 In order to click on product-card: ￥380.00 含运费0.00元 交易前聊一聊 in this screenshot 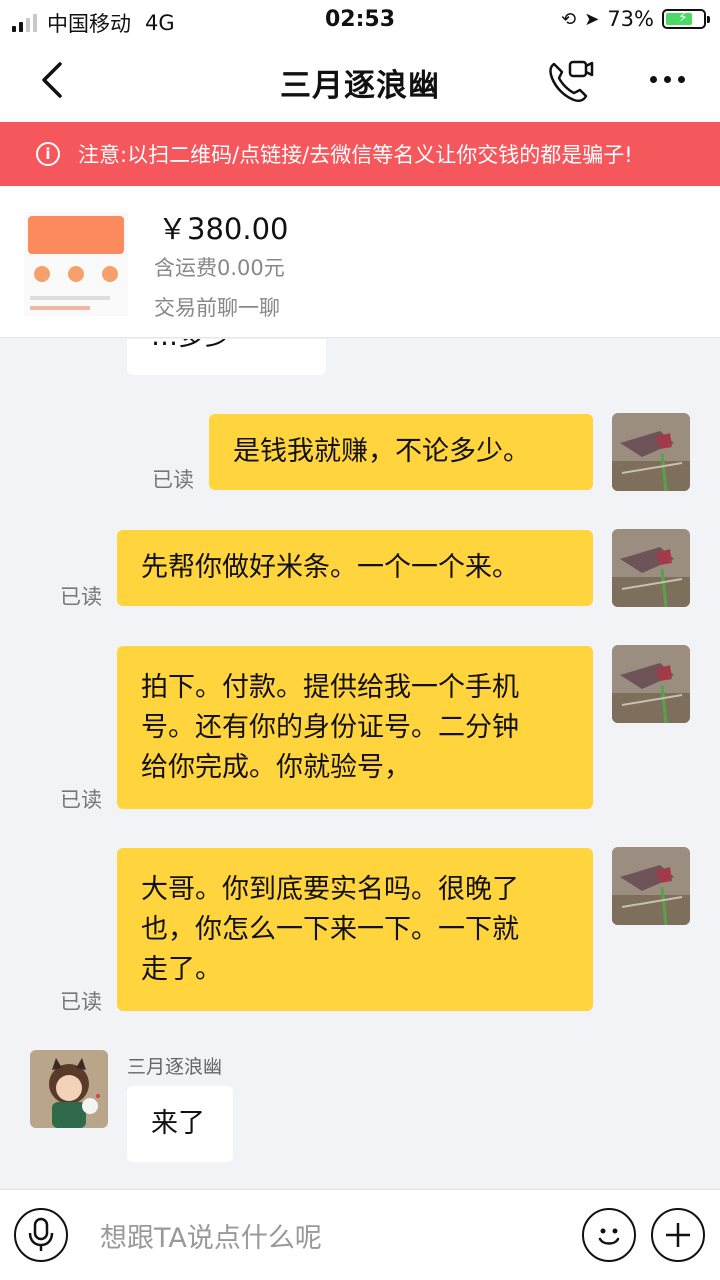, I will do `click(360, 262)`.